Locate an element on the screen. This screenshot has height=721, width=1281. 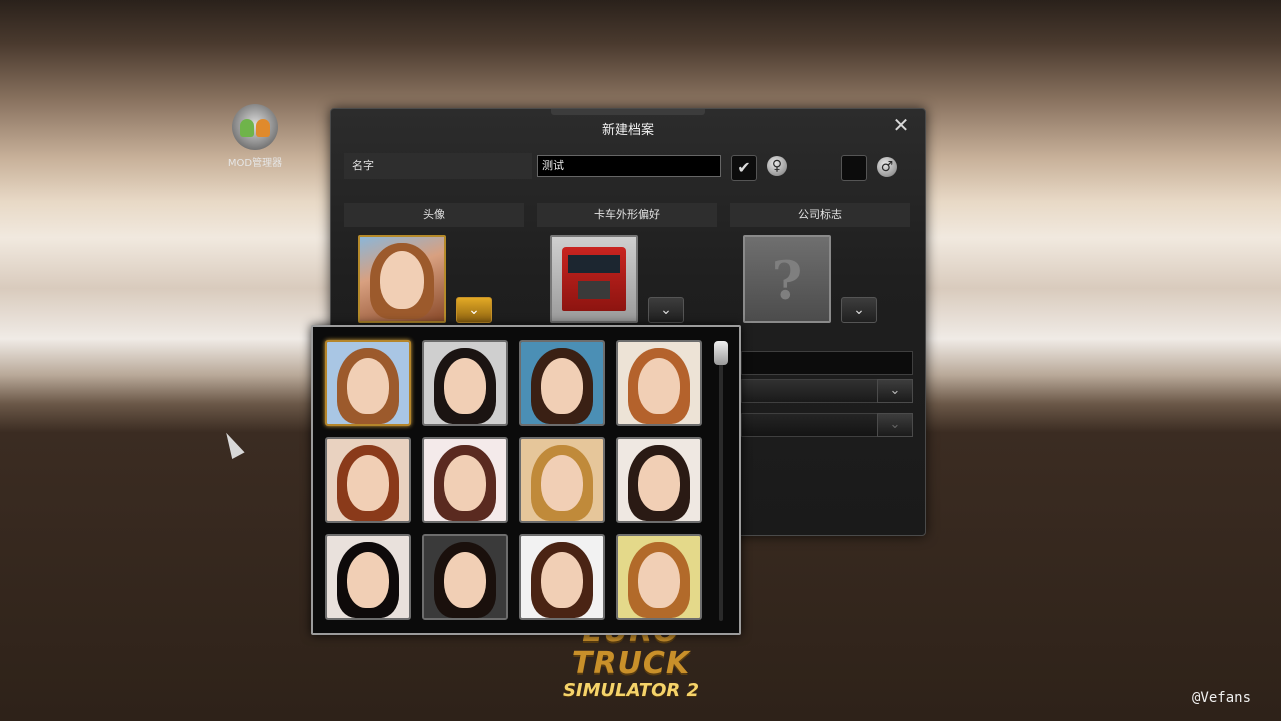
partially-hidden-select is located at coordinates (810, 391).